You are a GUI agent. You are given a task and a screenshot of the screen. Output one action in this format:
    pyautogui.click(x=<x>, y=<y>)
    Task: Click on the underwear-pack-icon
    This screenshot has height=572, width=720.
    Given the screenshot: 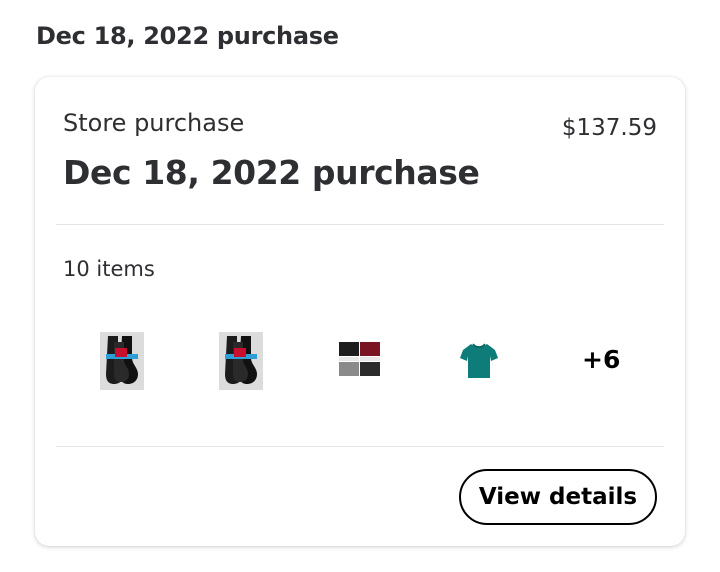 What is the action you would take?
    pyautogui.click(x=361, y=361)
    